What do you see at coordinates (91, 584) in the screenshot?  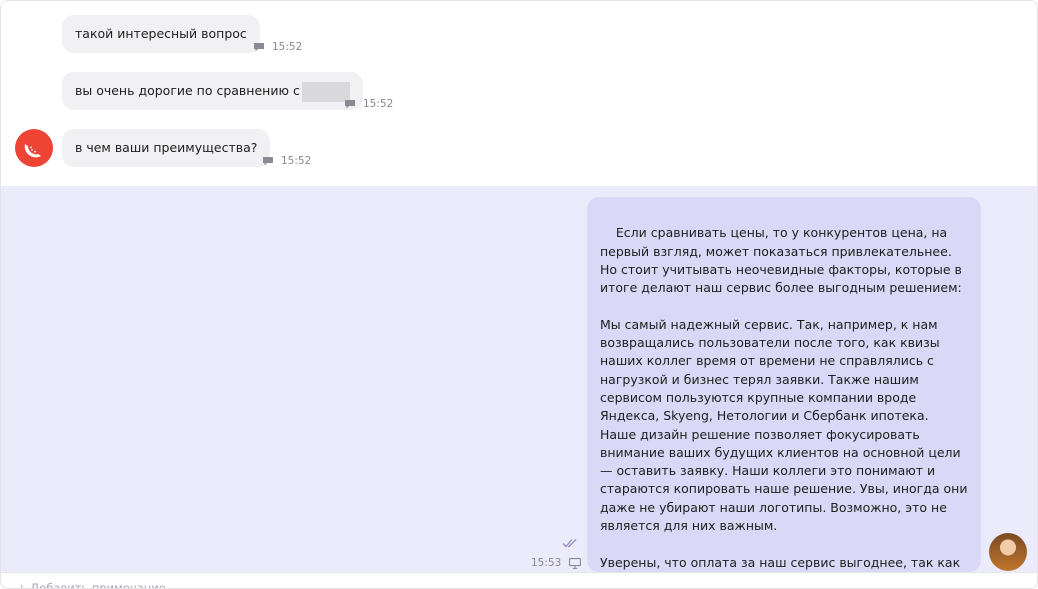 I see `add-note-link: + Добавить примечание` at bounding box center [91, 584].